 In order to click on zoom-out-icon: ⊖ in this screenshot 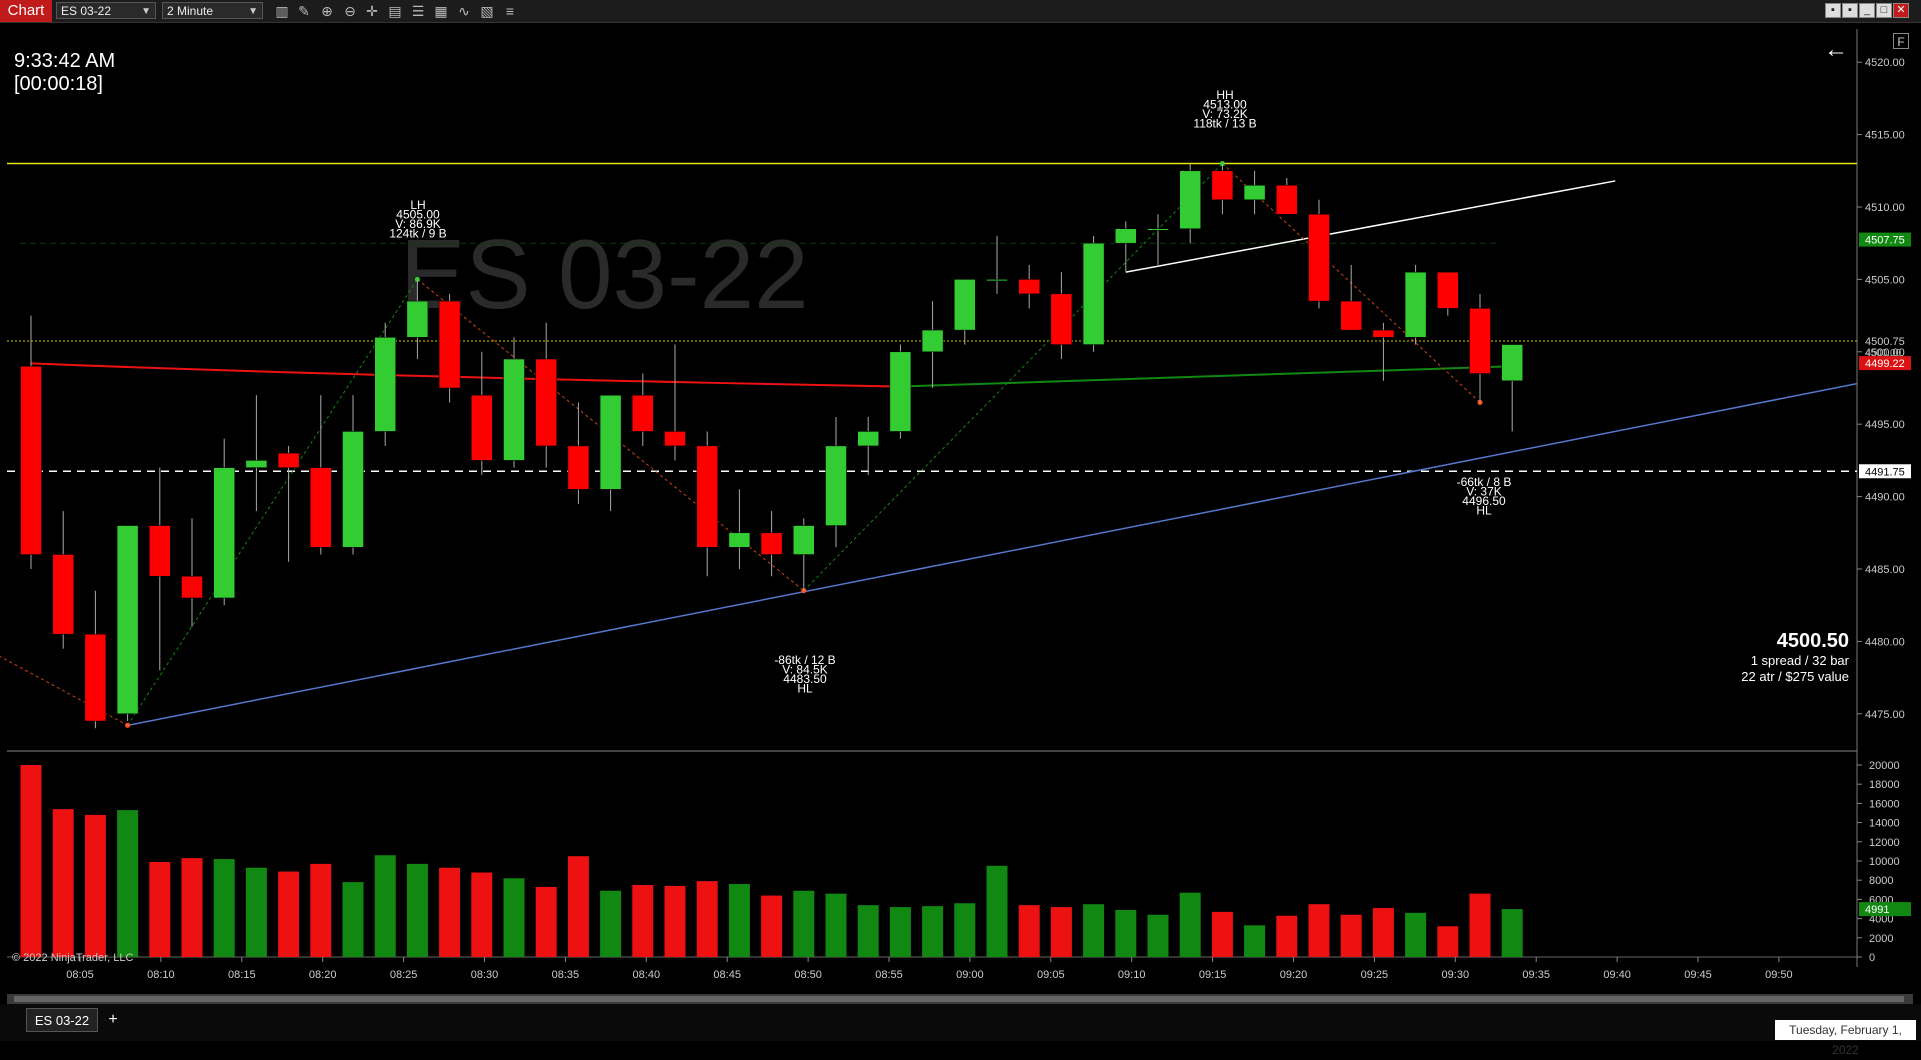, I will do `click(350, 11)`.